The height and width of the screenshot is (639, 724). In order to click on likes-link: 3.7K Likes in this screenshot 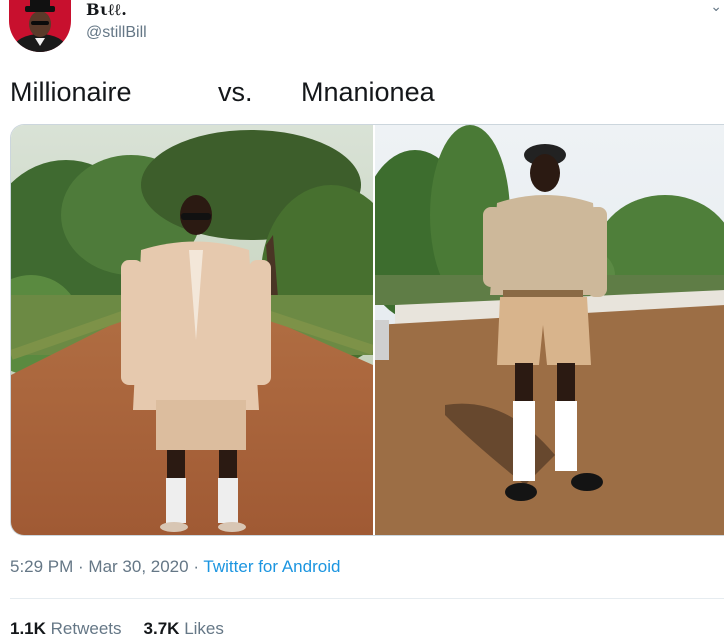, I will do `click(184, 628)`.